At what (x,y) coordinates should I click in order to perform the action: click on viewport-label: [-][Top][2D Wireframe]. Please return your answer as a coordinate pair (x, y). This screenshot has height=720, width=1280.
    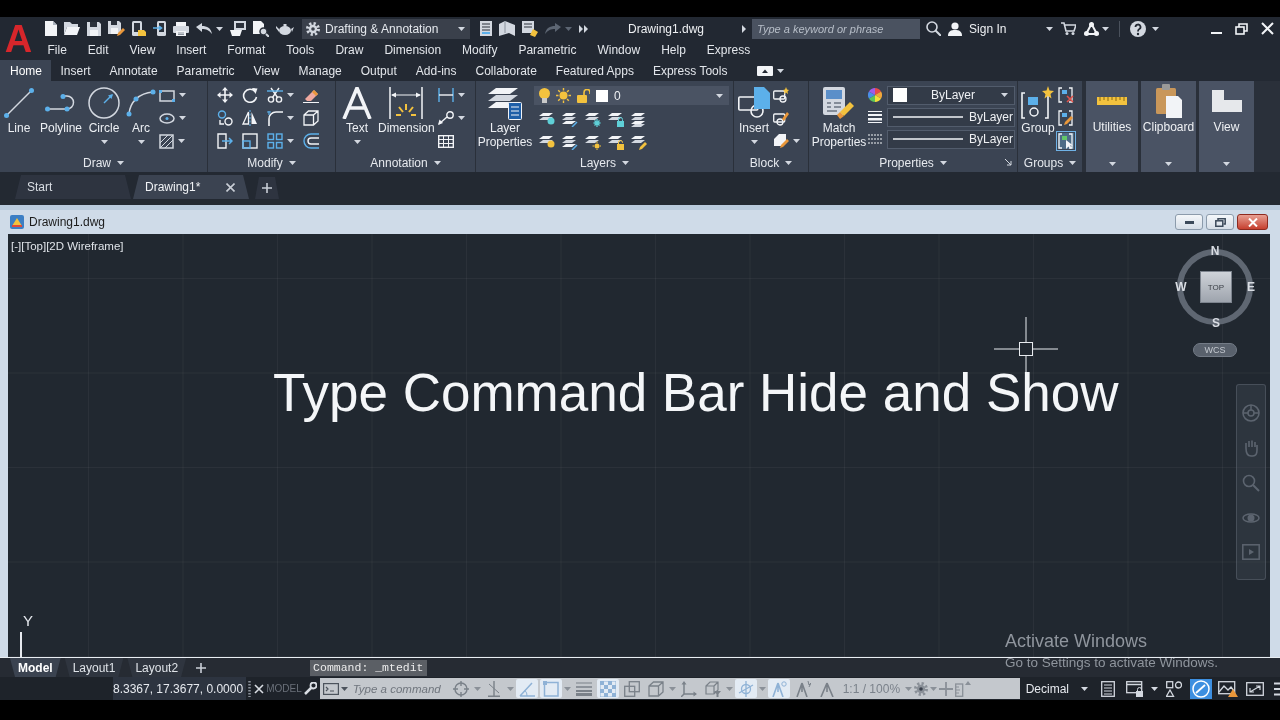
    Looking at the image, I should click on (67, 246).